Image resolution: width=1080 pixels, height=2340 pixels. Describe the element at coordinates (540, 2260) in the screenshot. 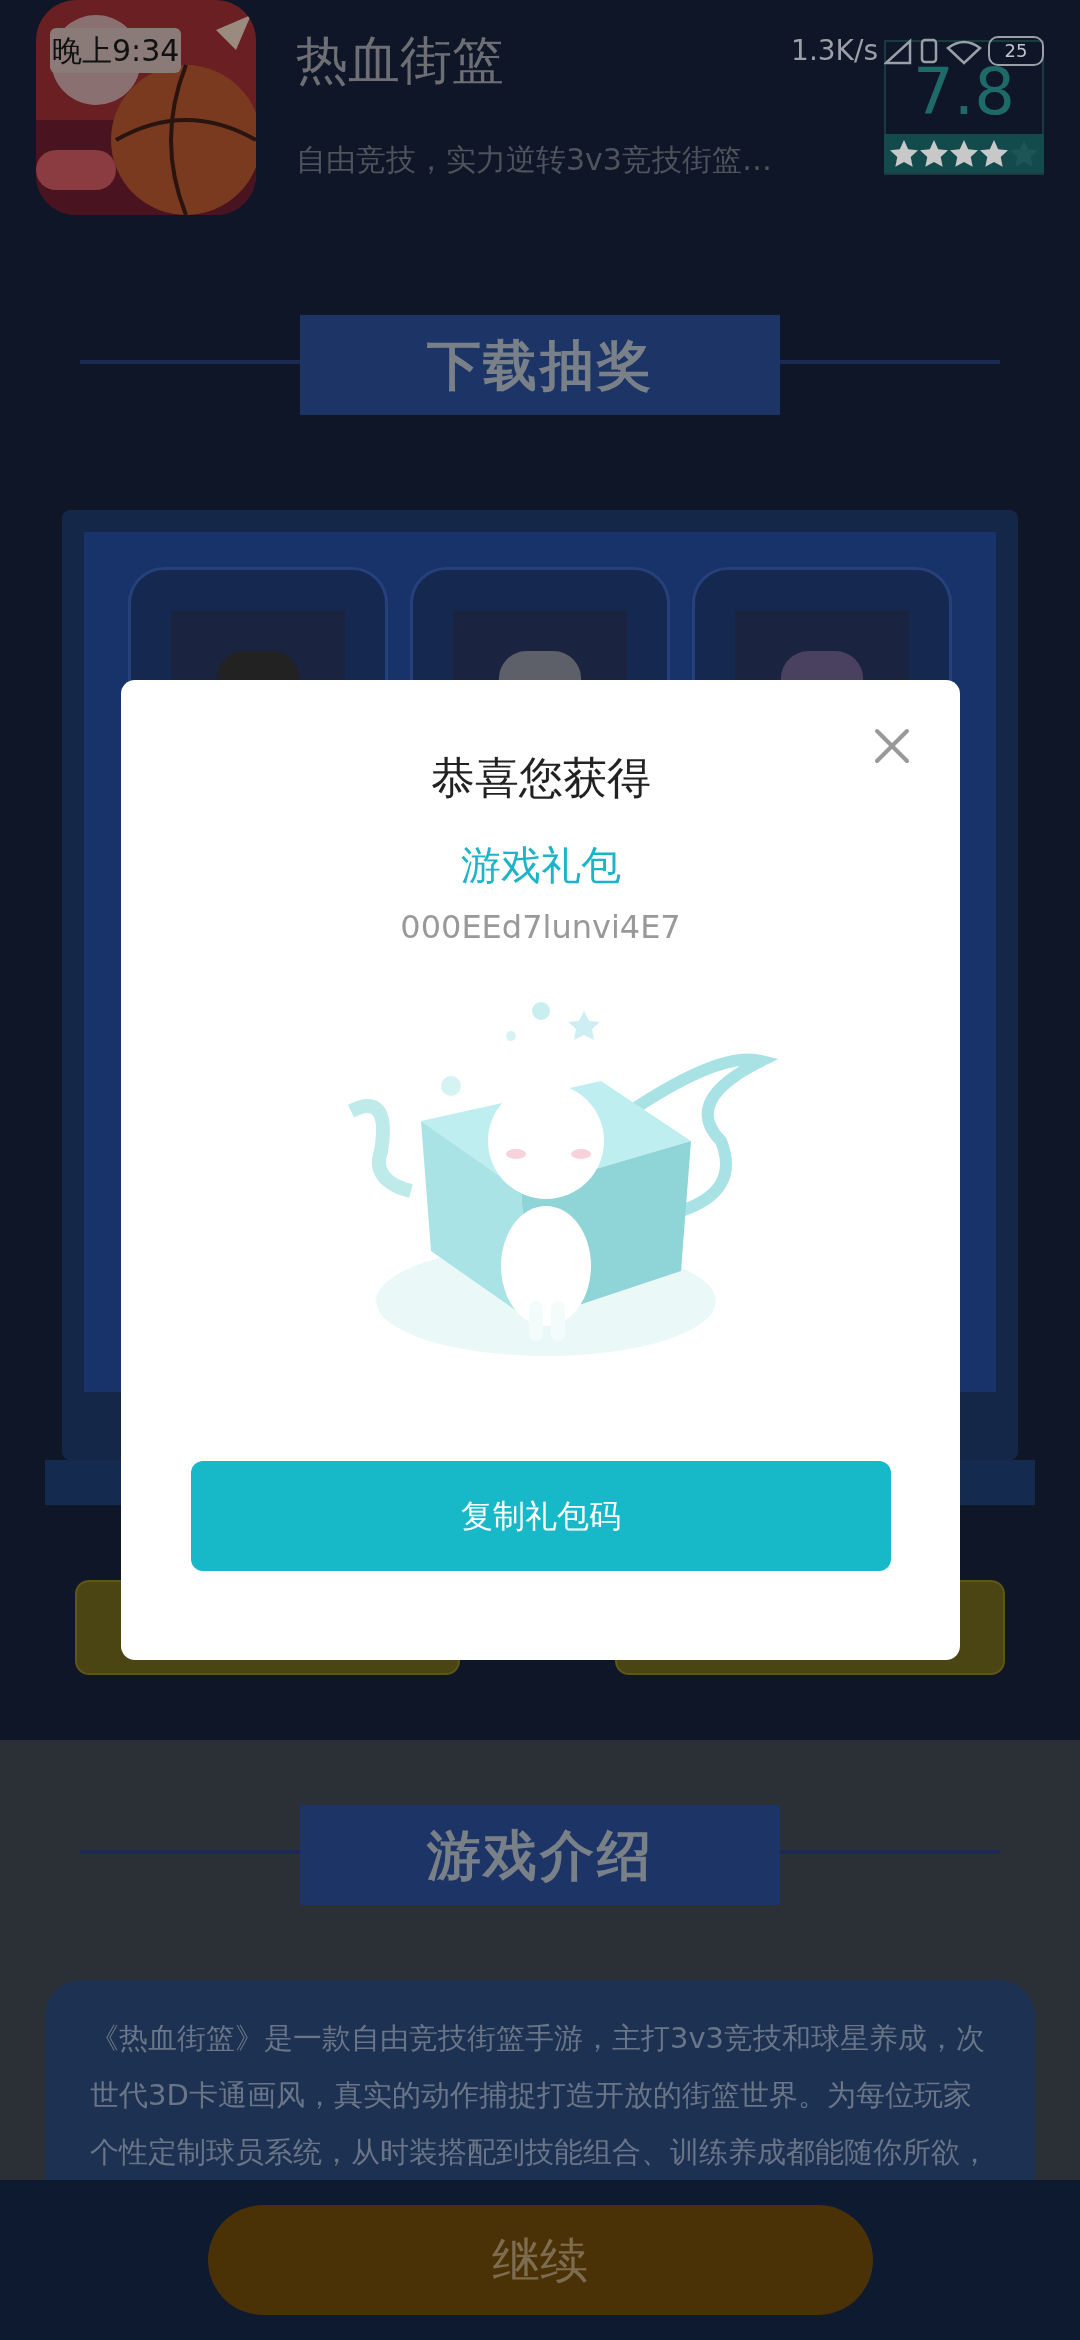

I see `continue-button: 继续` at that location.